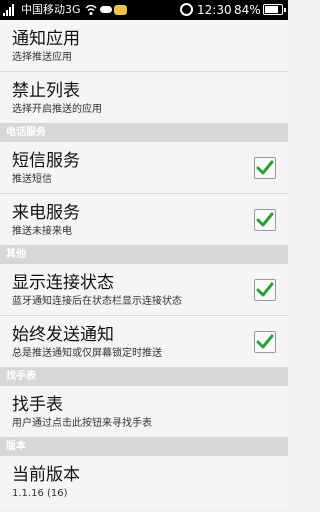  I want to click on version-number: 1.1.16 (16), so click(40, 493).